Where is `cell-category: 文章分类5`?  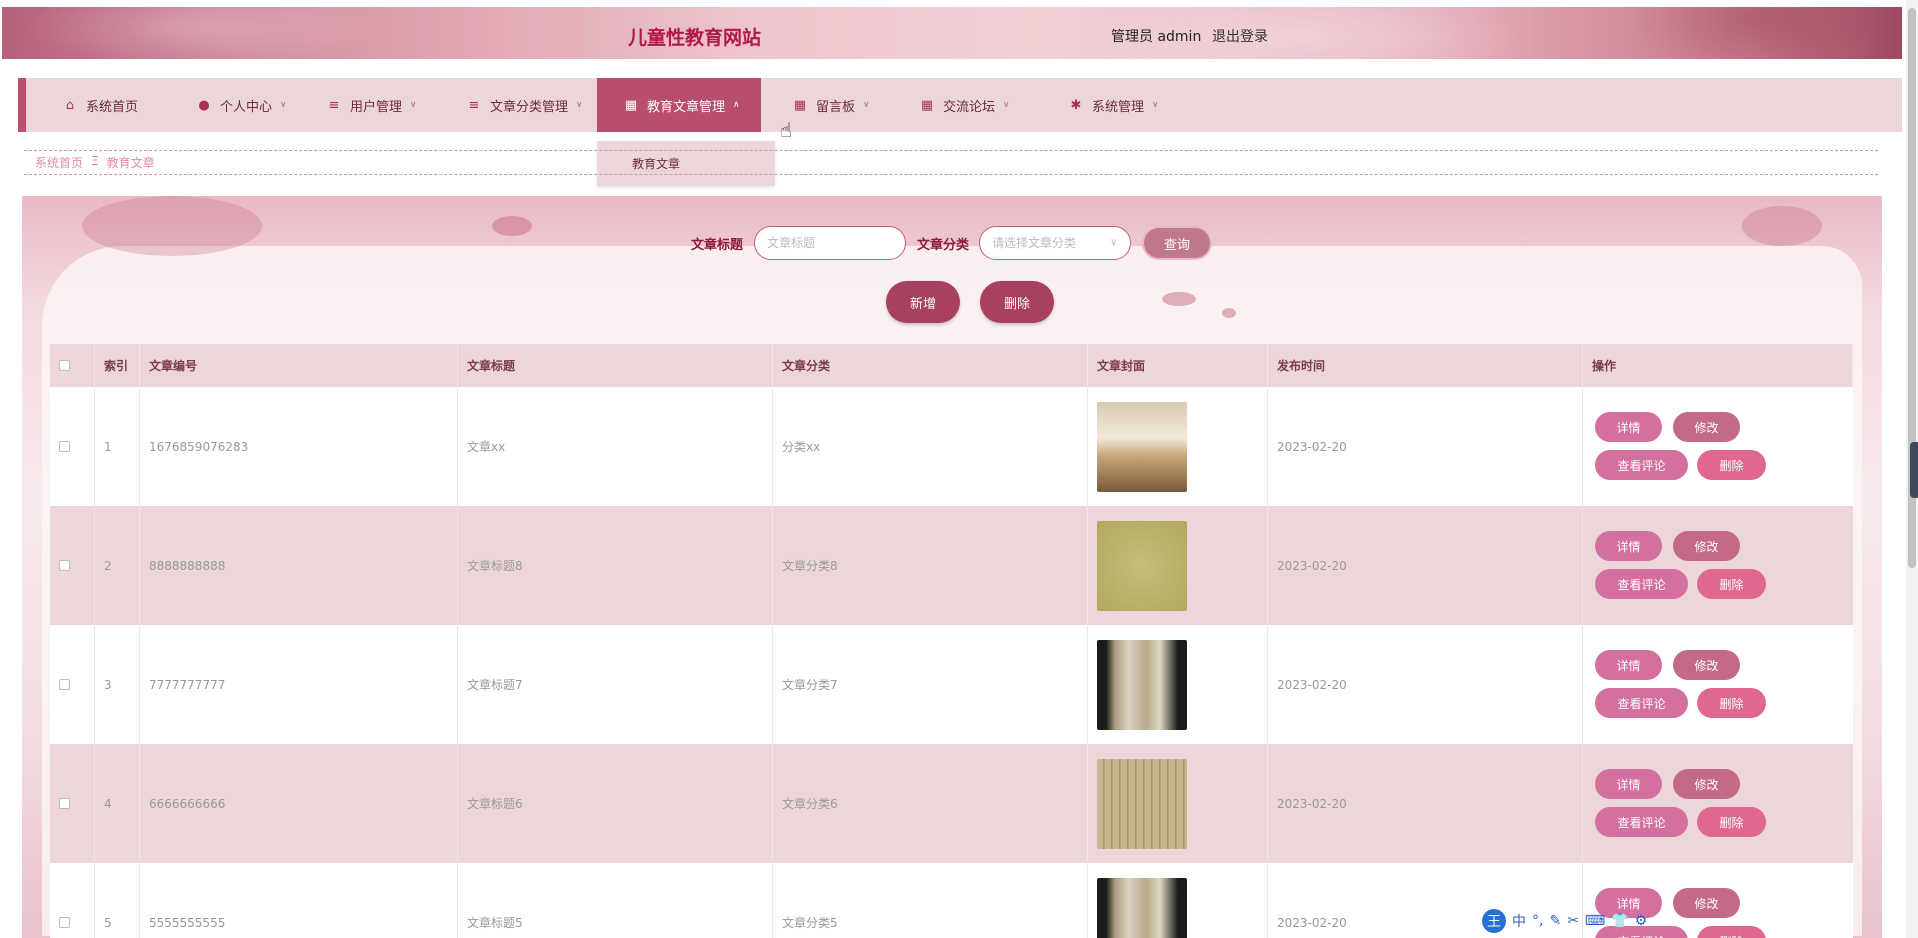 cell-category: 文章分类5 is located at coordinates (930, 900).